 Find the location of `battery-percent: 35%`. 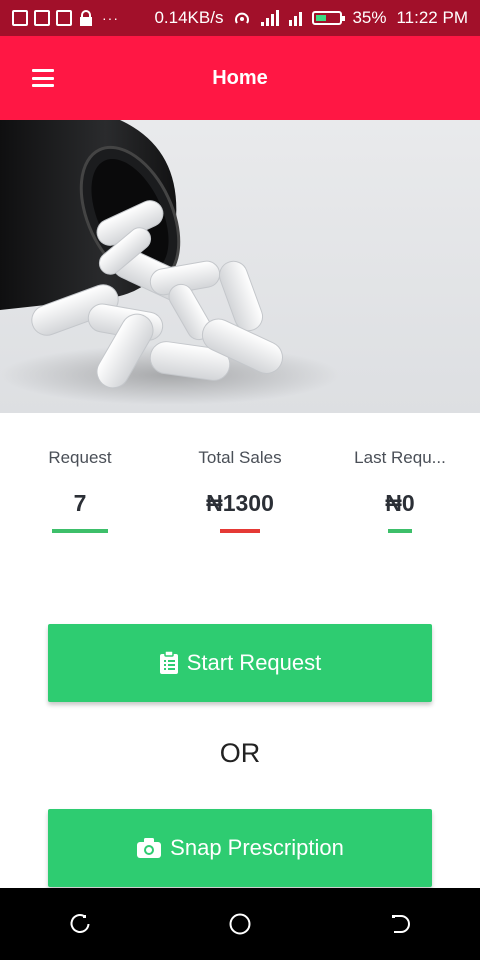

battery-percent: 35% is located at coordinates (369, 17).